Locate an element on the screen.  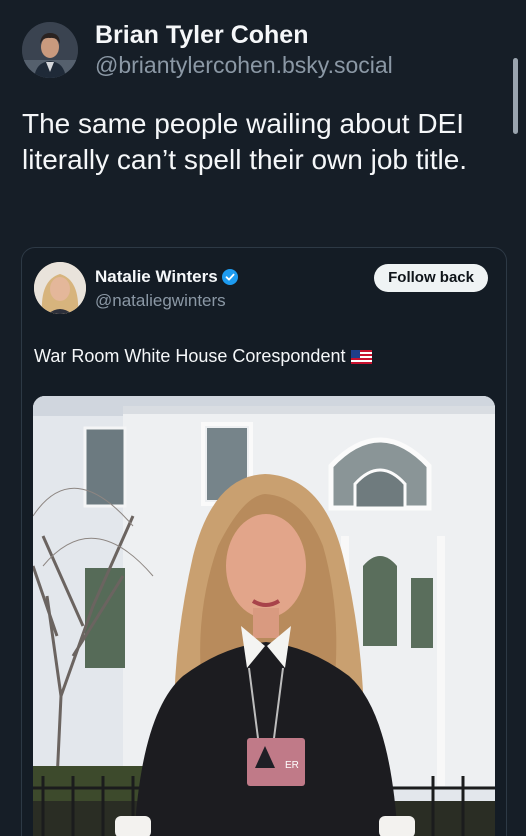
author-avatar is located at coordinates (50, 50).